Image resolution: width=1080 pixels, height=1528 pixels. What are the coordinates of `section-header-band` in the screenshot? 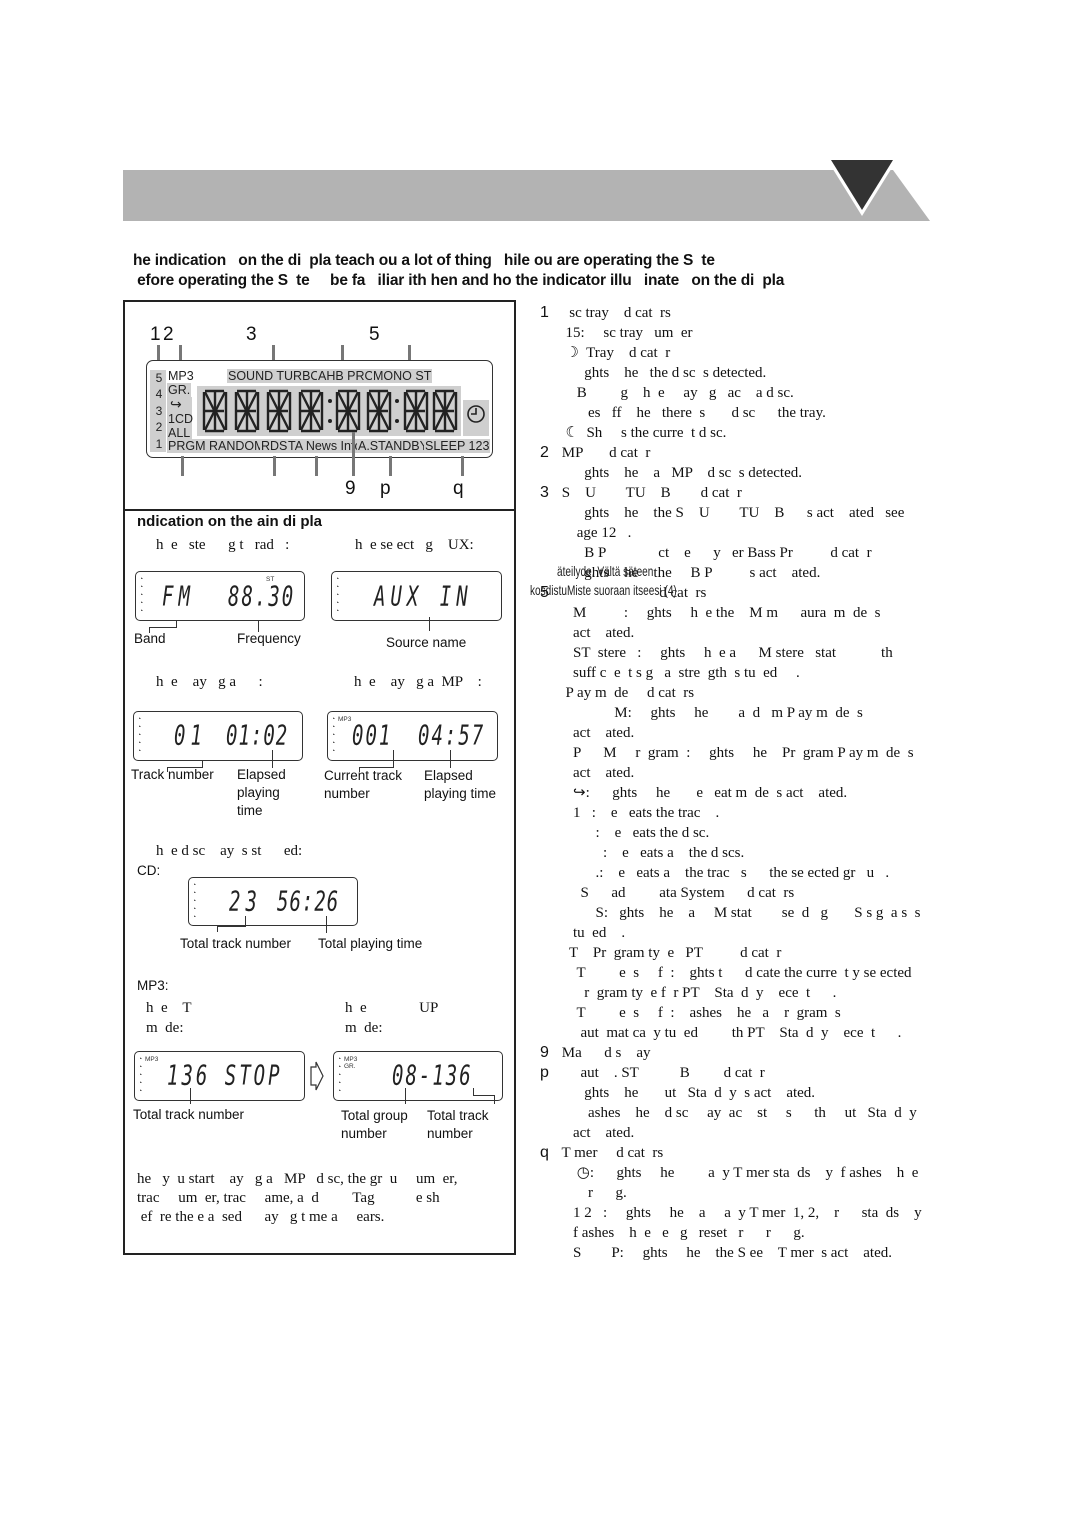 It's located at (526, 195).